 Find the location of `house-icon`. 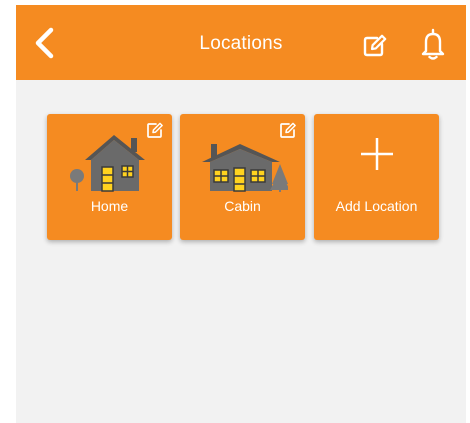

house-icon is located at coordinates (107, 163).